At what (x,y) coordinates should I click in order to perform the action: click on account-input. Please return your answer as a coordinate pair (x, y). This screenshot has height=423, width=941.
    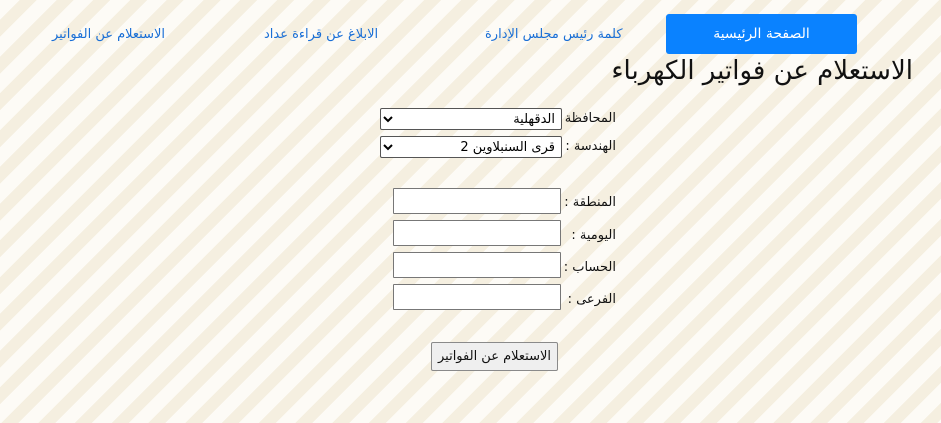
    Looking at the image, I should click on (477, 265).